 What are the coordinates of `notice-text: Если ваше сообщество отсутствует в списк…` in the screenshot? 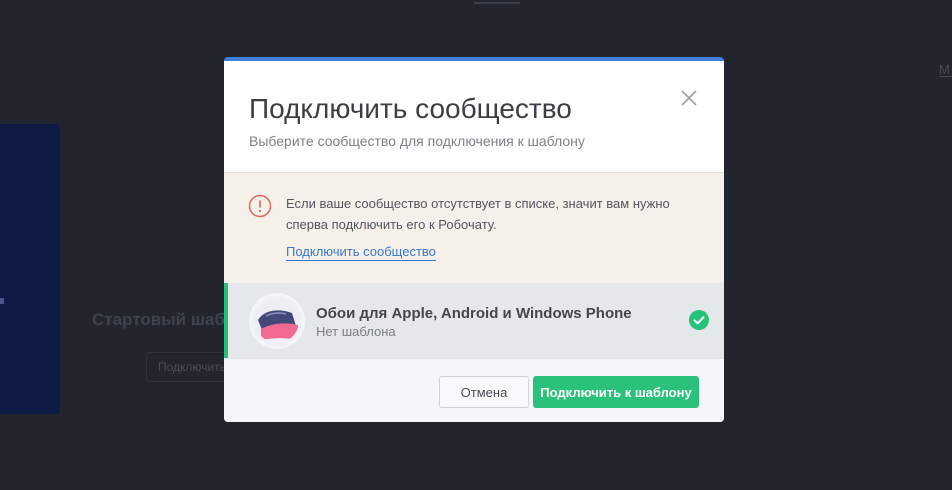 It's located at (478, 214).